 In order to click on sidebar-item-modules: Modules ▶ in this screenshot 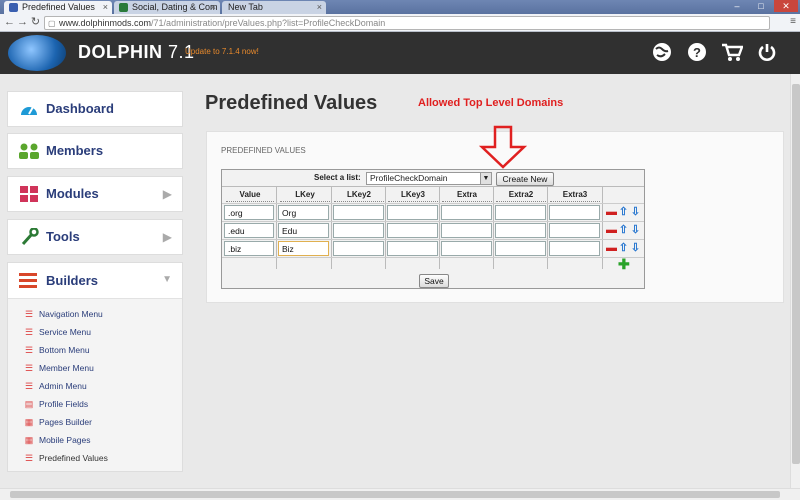, I will do `click(95, 194)`.